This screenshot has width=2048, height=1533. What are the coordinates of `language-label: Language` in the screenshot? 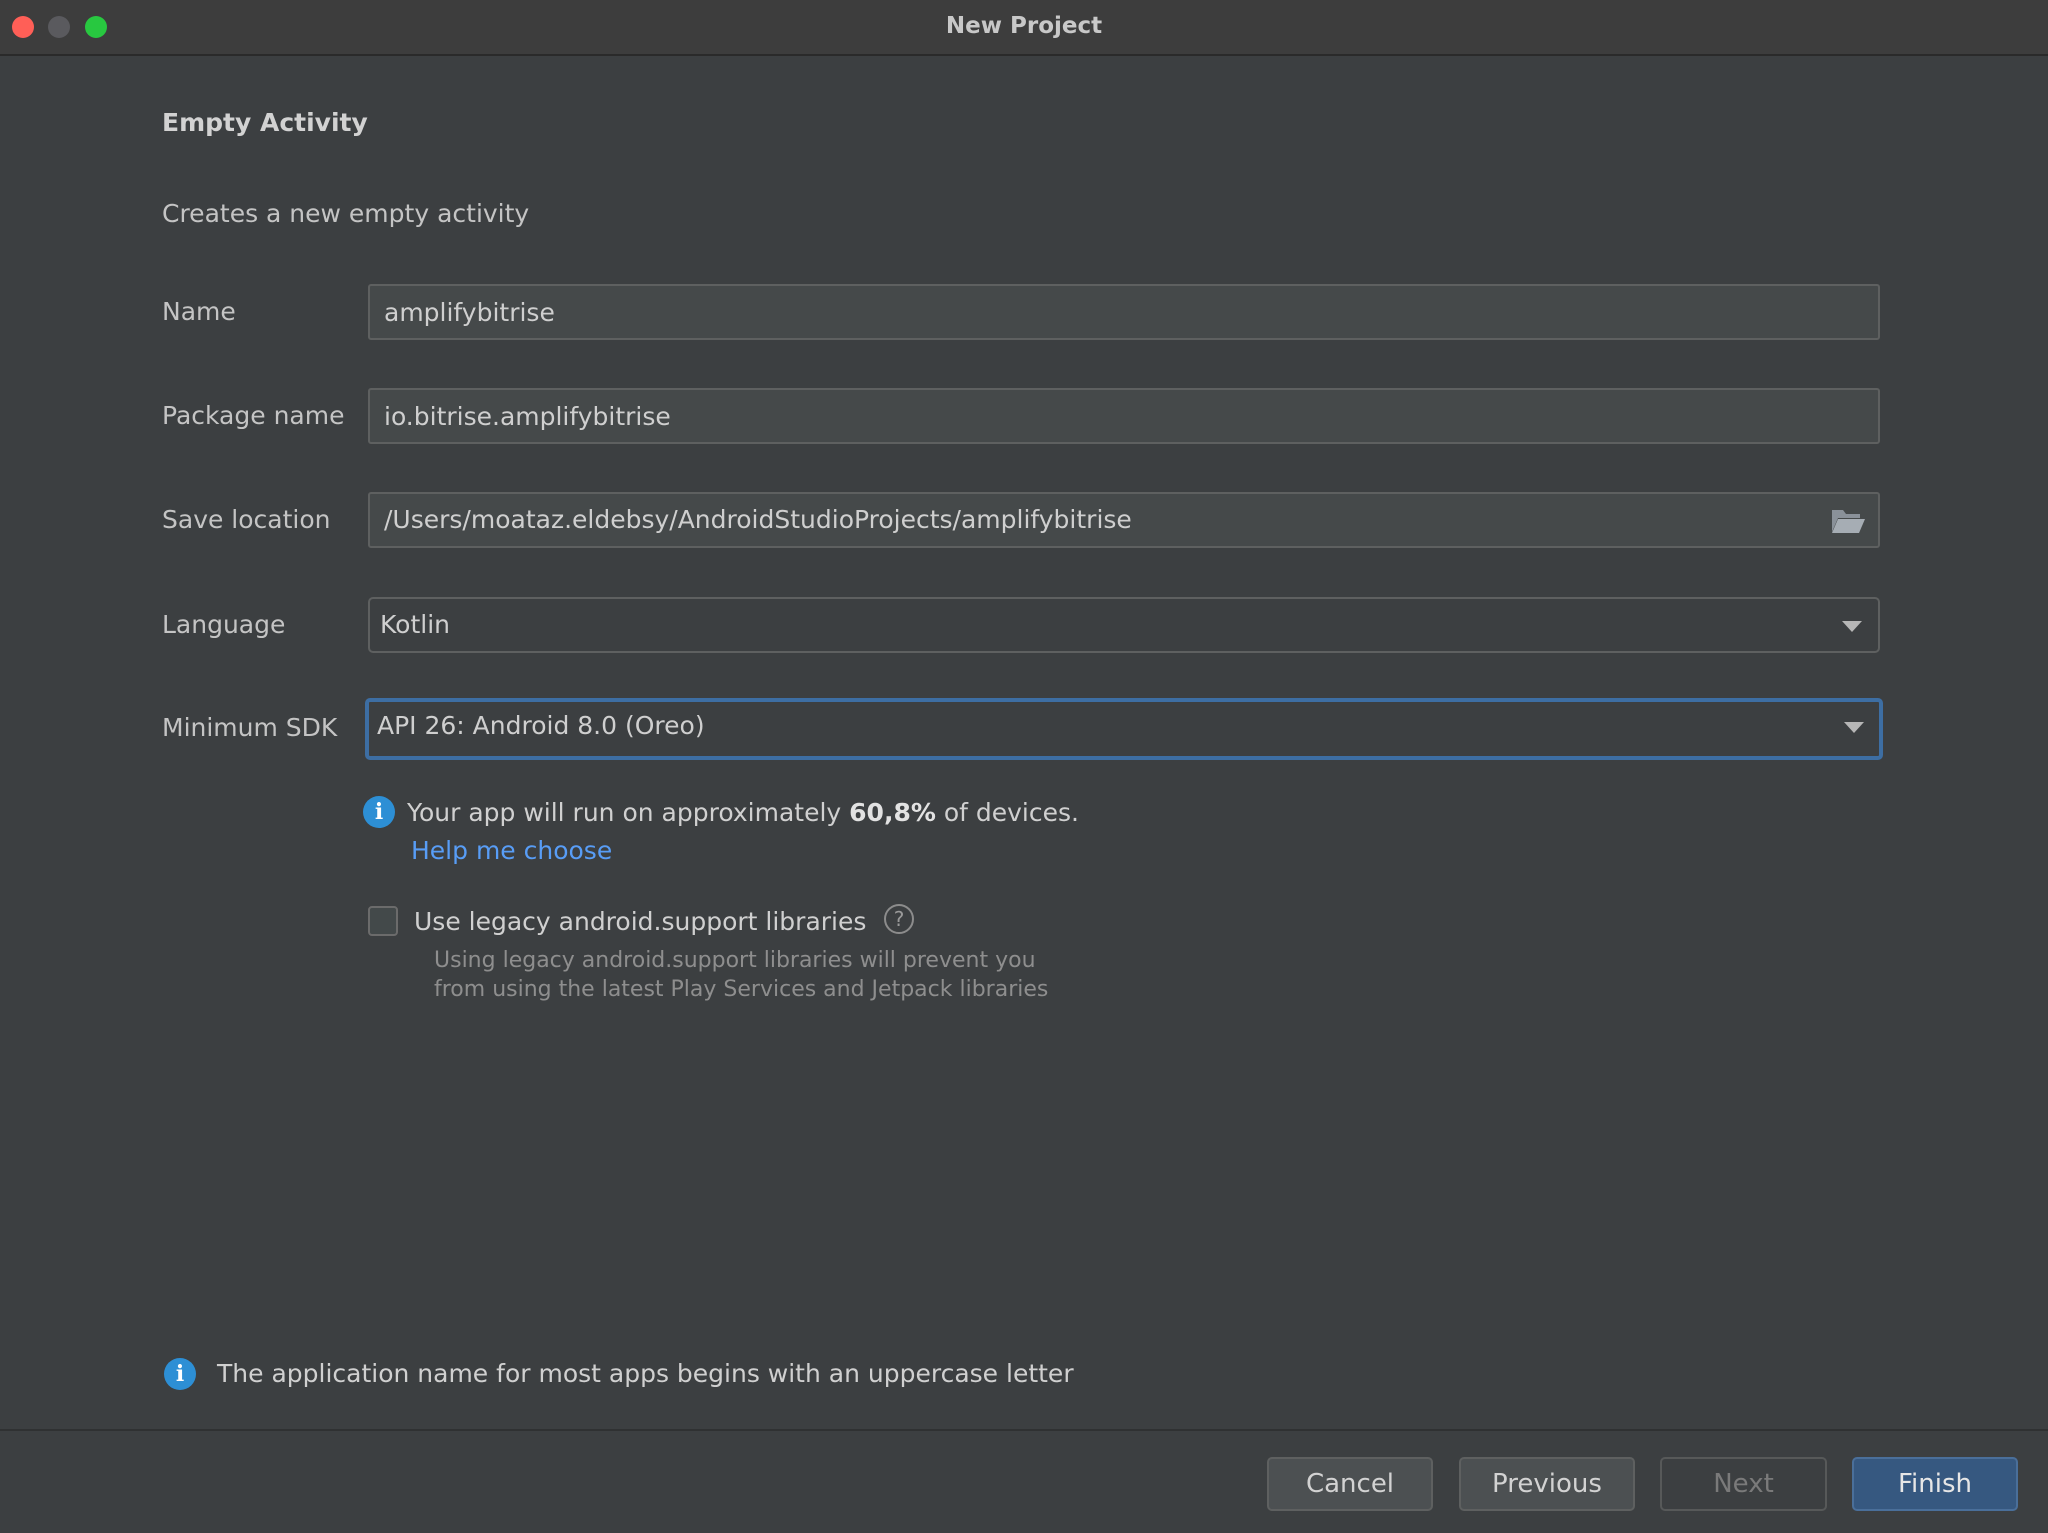 It's located at (224, 624).